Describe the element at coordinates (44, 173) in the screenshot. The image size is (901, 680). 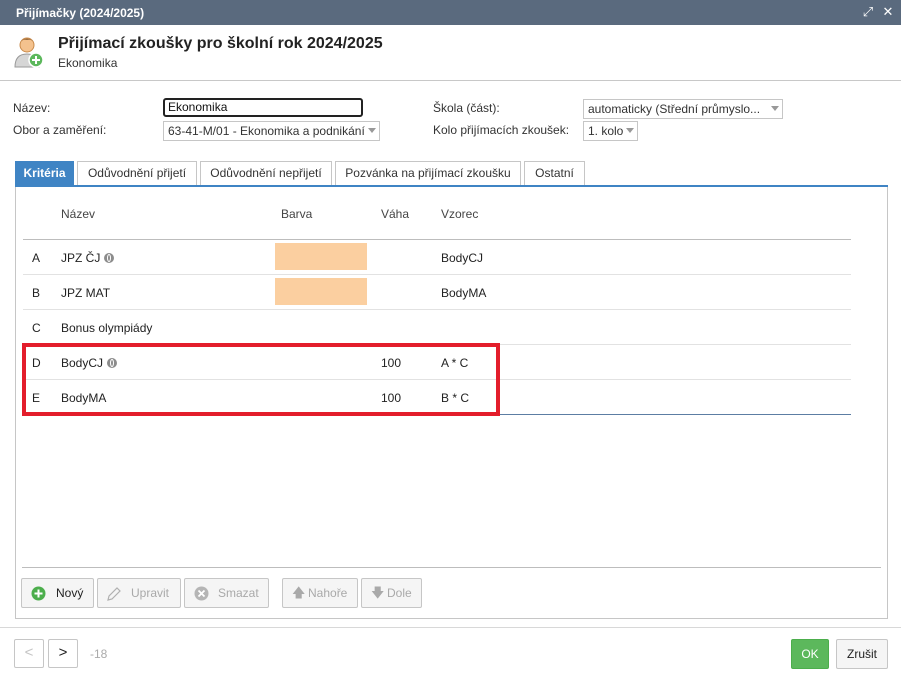
I see `tab-kriteria: Kritéria` at that location.